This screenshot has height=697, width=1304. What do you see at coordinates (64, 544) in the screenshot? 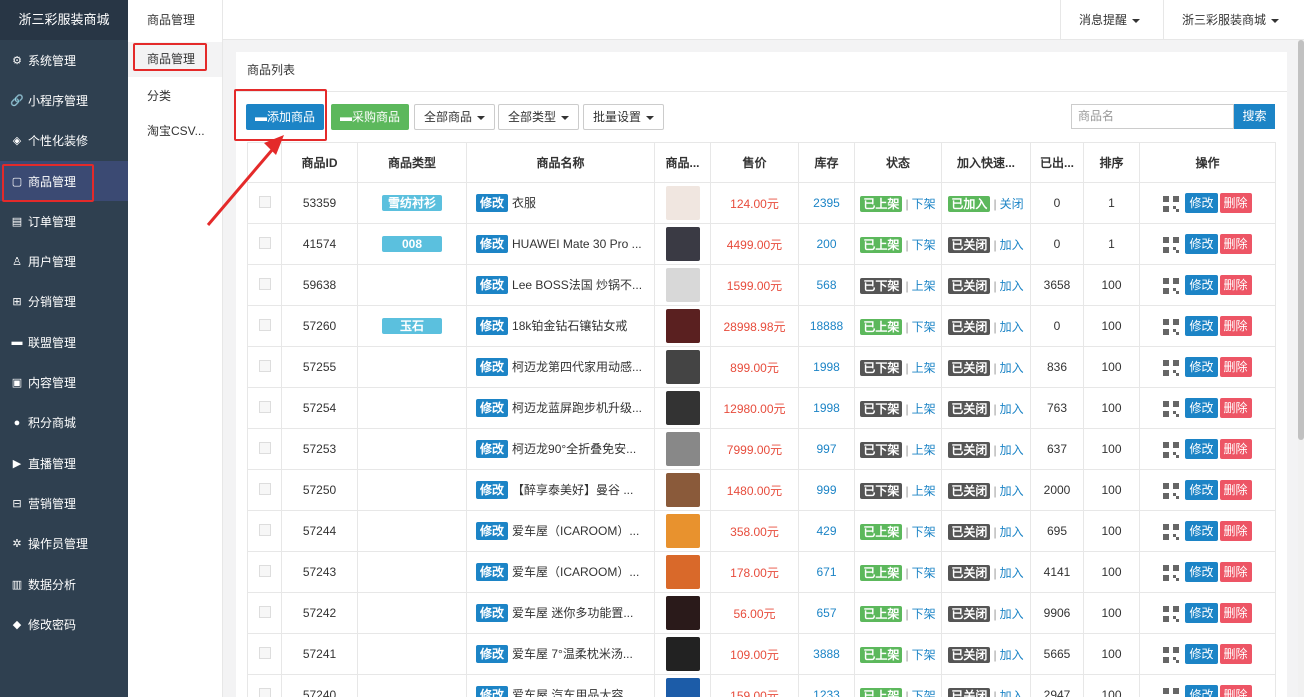
I see `sidebar-item-12: ✲ 操作员管理` at bounding box center [64, 544].